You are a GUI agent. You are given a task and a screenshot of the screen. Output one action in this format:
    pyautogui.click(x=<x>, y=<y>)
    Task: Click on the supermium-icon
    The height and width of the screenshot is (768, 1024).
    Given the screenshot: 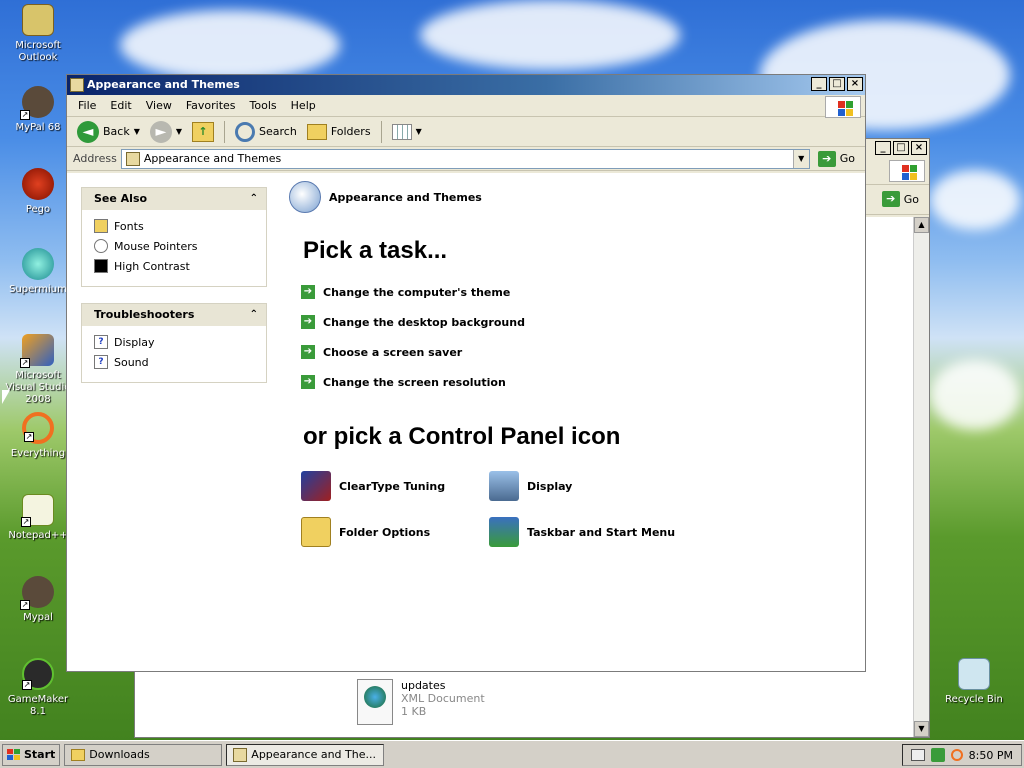 What is the action you would take?
    pyautogui.click(x=38, y=264)
    